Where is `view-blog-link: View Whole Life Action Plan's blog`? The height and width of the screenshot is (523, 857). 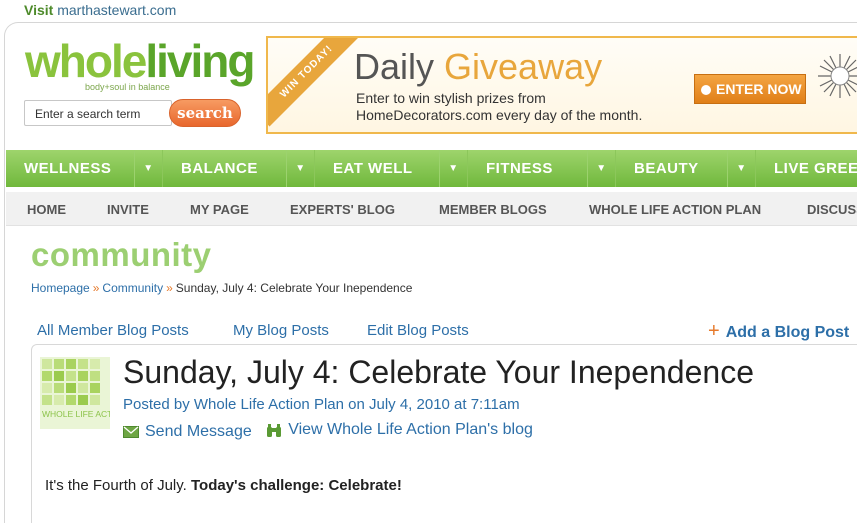
view-blog-link: View Whole Life Action Plan's blog is located at coordinates (399, 430).